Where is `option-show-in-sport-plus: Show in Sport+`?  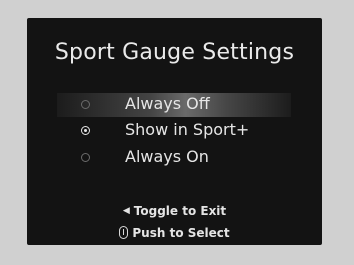
option-show-in-sport-plus: Show in Sport+ is located at coordinates (174, 131).